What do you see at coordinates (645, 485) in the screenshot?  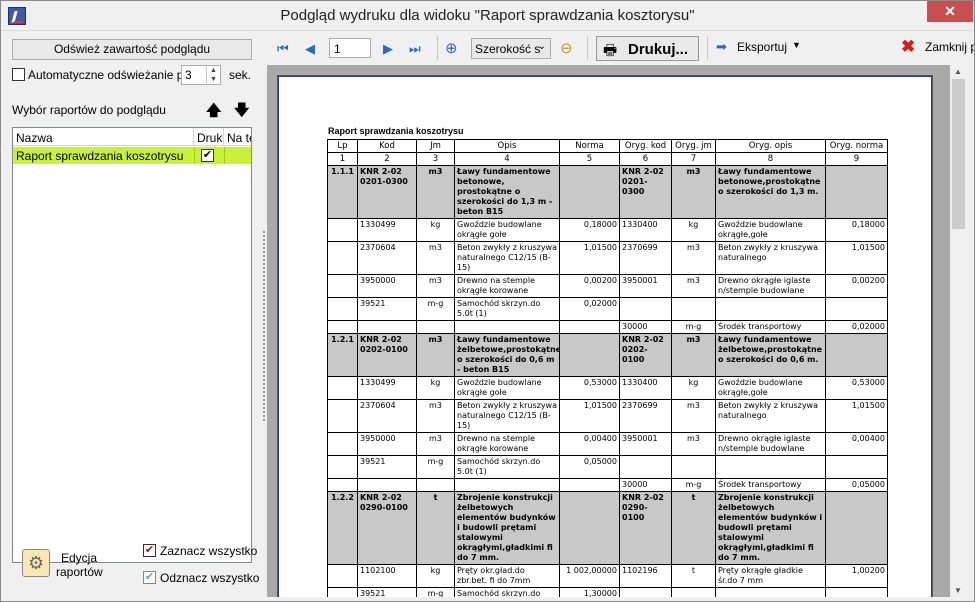 I see `report-cell: 30000` at bounding box center [645, 485].